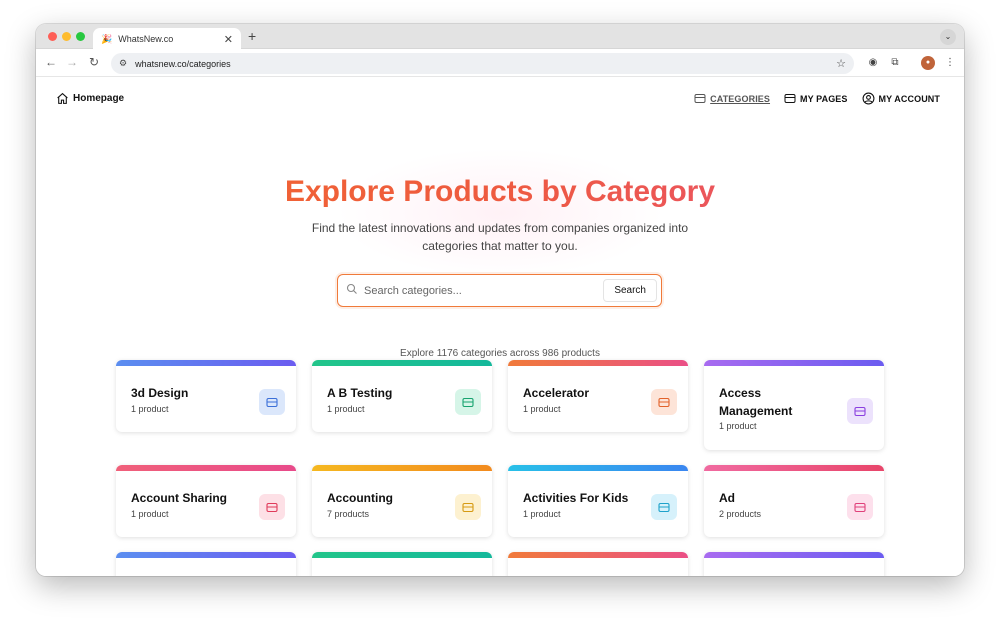 The height and width of the screenshot is (622, 1000). I want to click on category-card: Account Sharing 1 product, so click(206, 501).